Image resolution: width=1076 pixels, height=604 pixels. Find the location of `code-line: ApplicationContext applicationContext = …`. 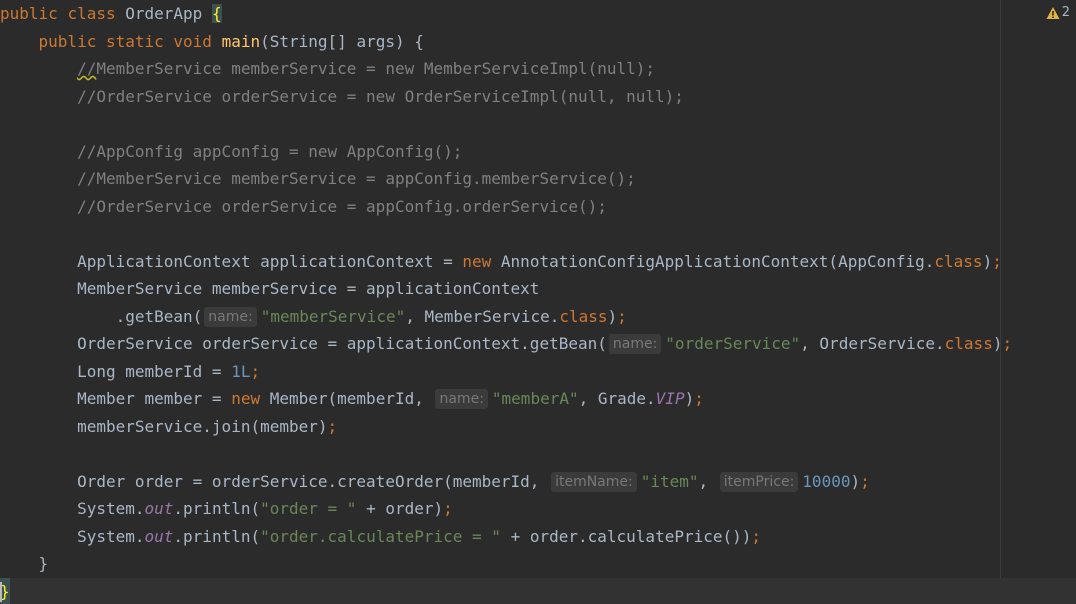

code-line: ApplicationContext applicationContext = … is located at coordinates (538, 262).